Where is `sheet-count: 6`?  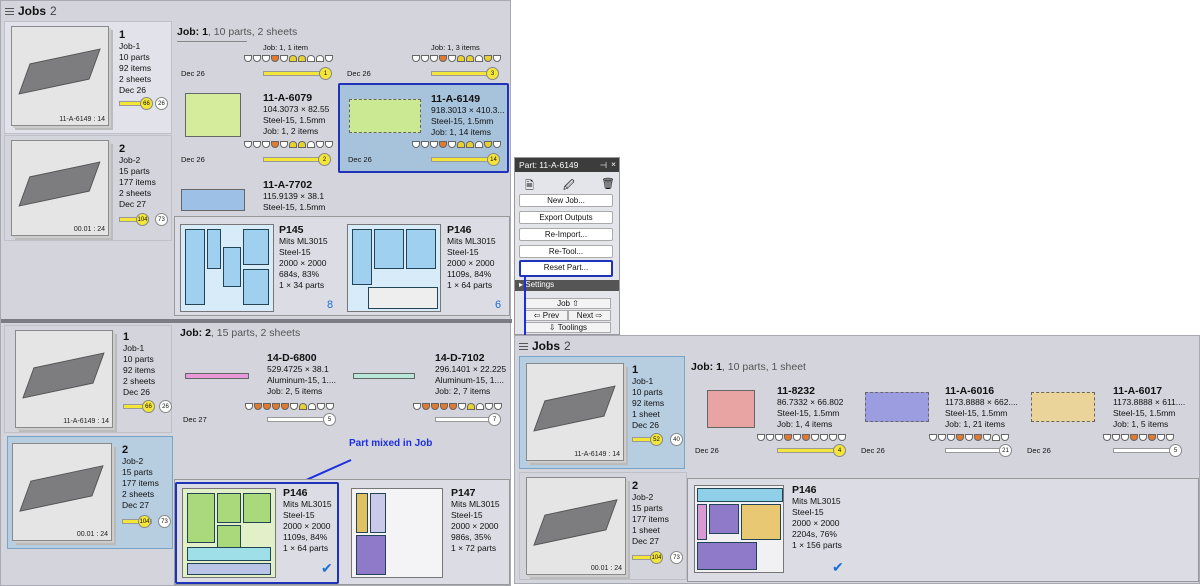
sheet-count: 6 is located at coordinates (498, 305).